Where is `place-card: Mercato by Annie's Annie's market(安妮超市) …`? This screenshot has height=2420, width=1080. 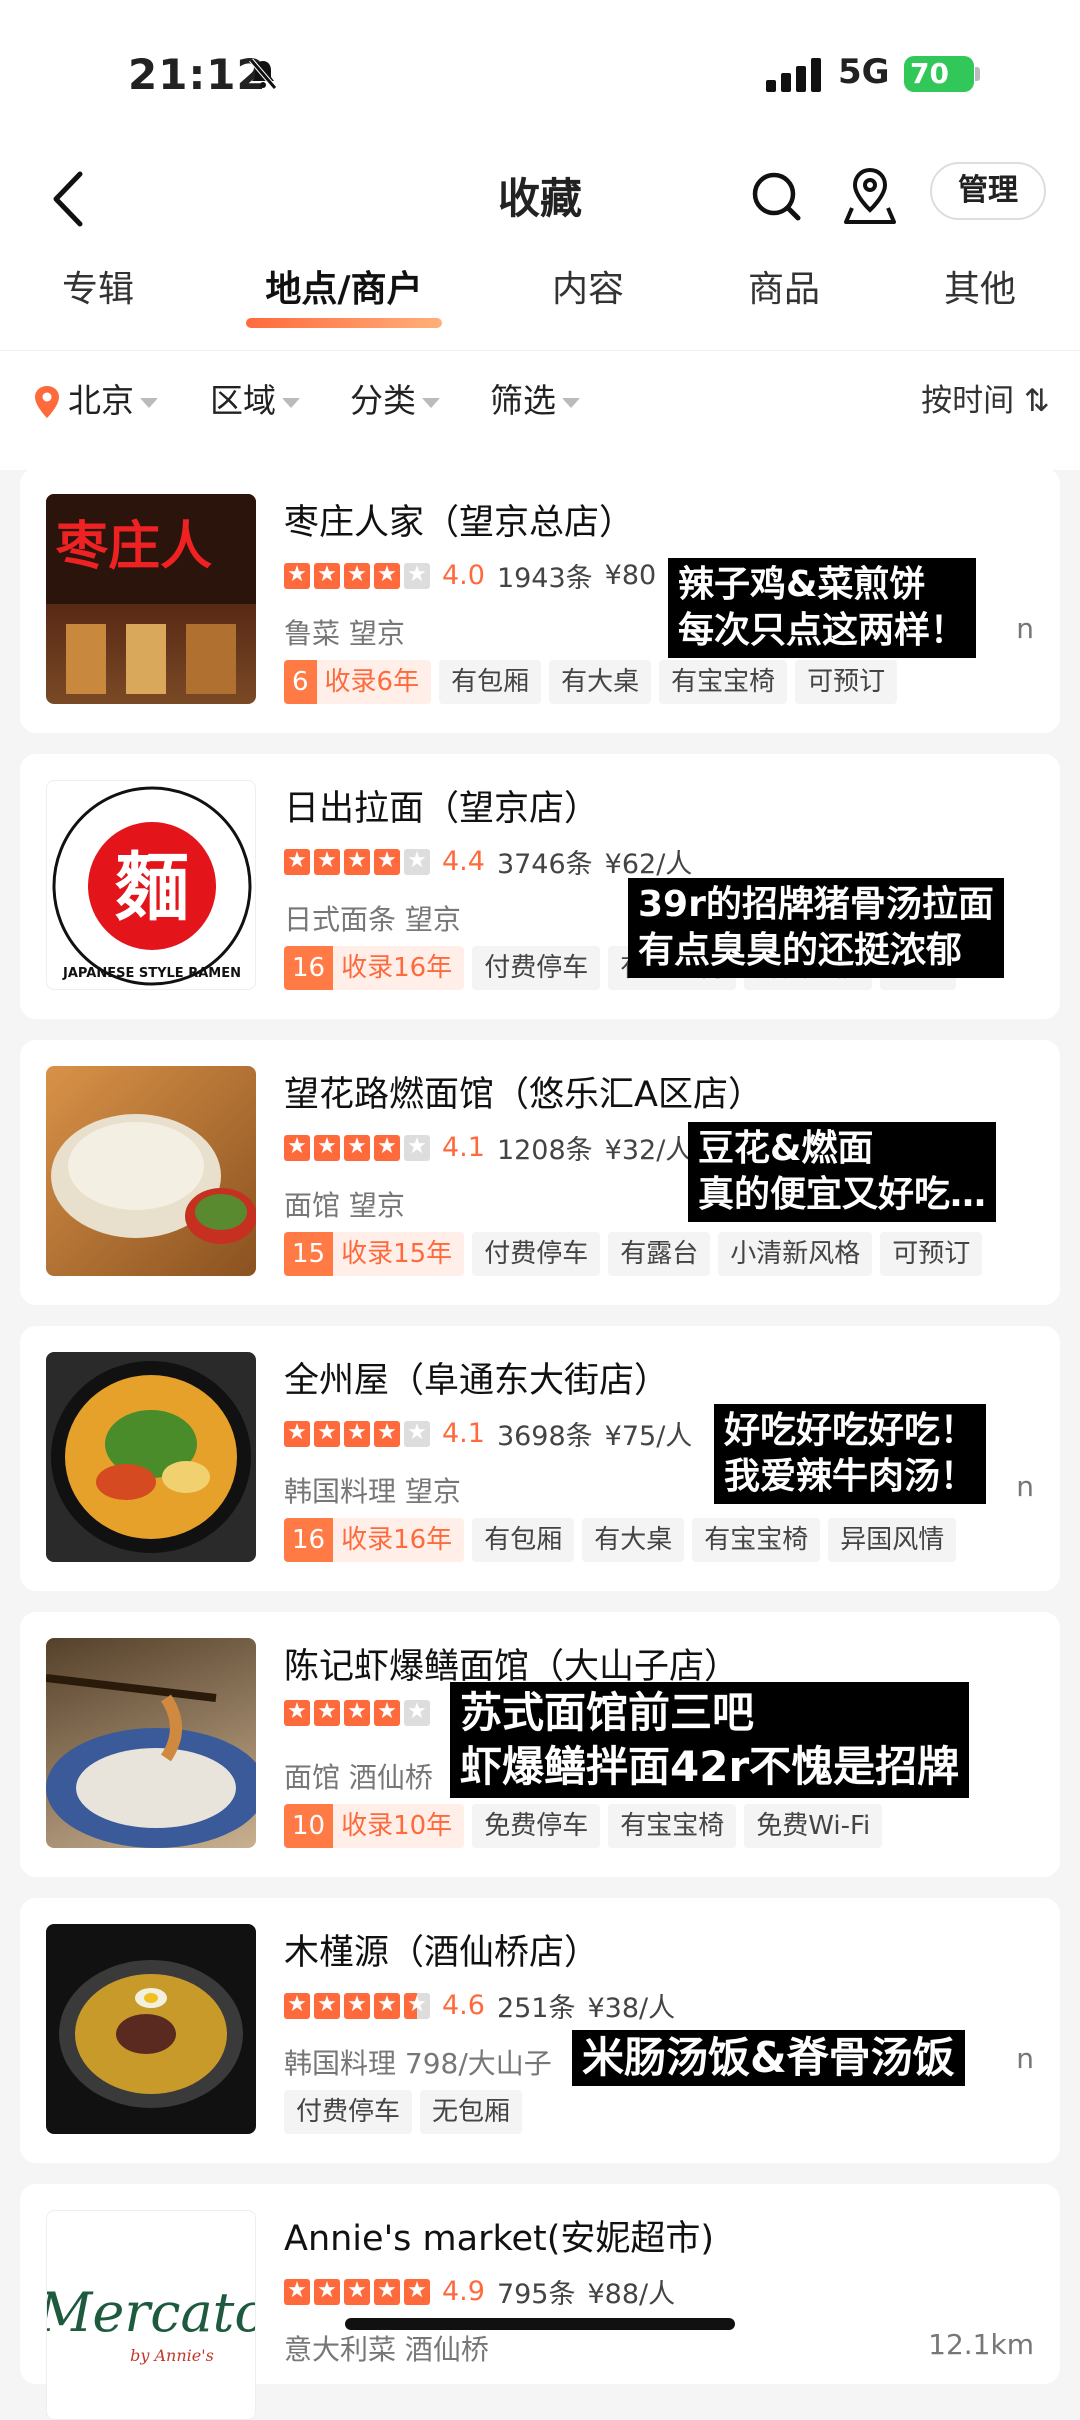 place-card: Mercato by Annie's Annie's market(安妮超市) … is located at coordinates (540, 2302).